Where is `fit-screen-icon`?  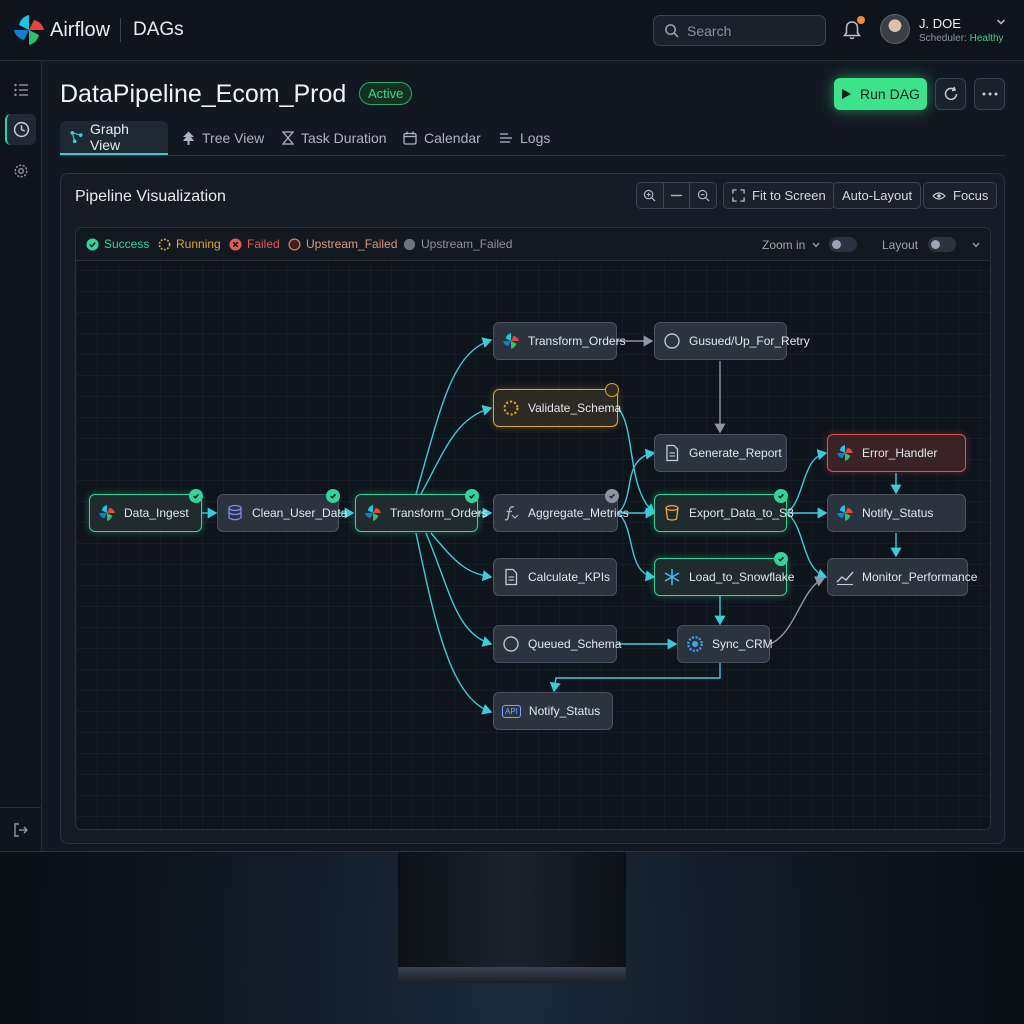 fit-screen-icon is located at coordinates (738, 195).